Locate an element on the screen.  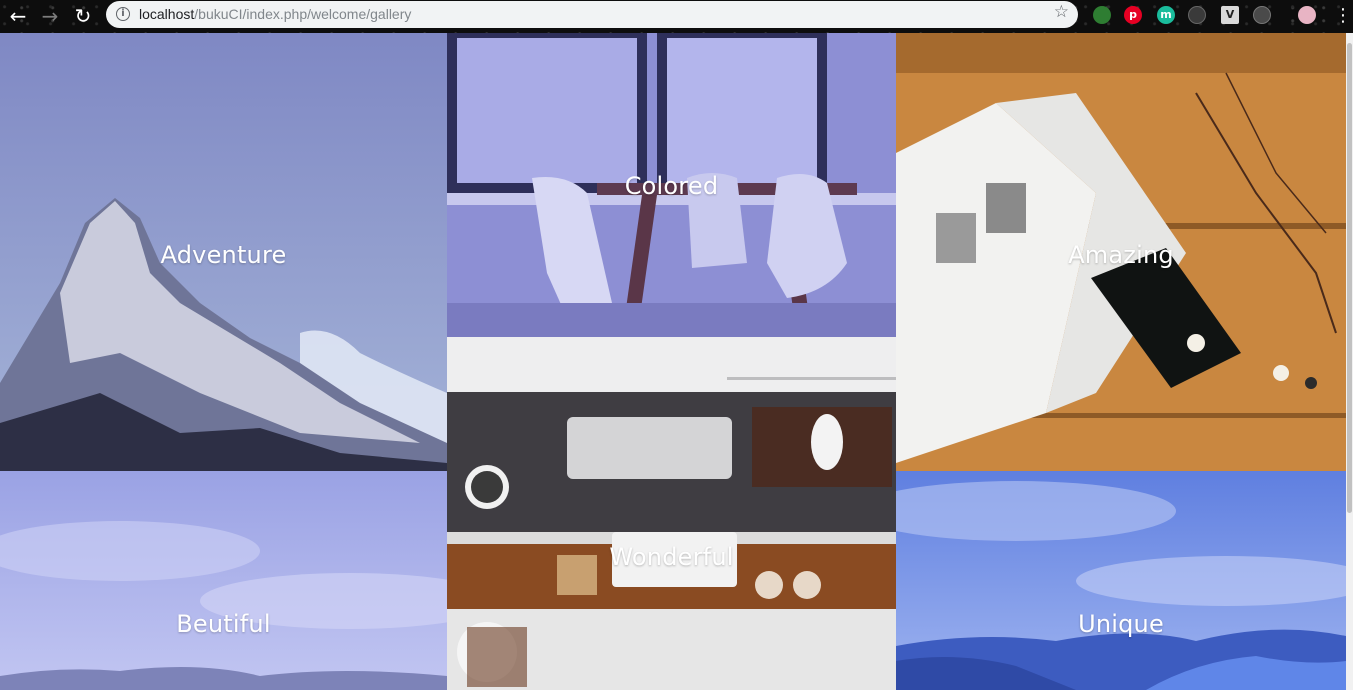
fjord-image is located at coordinates (1121, 580).